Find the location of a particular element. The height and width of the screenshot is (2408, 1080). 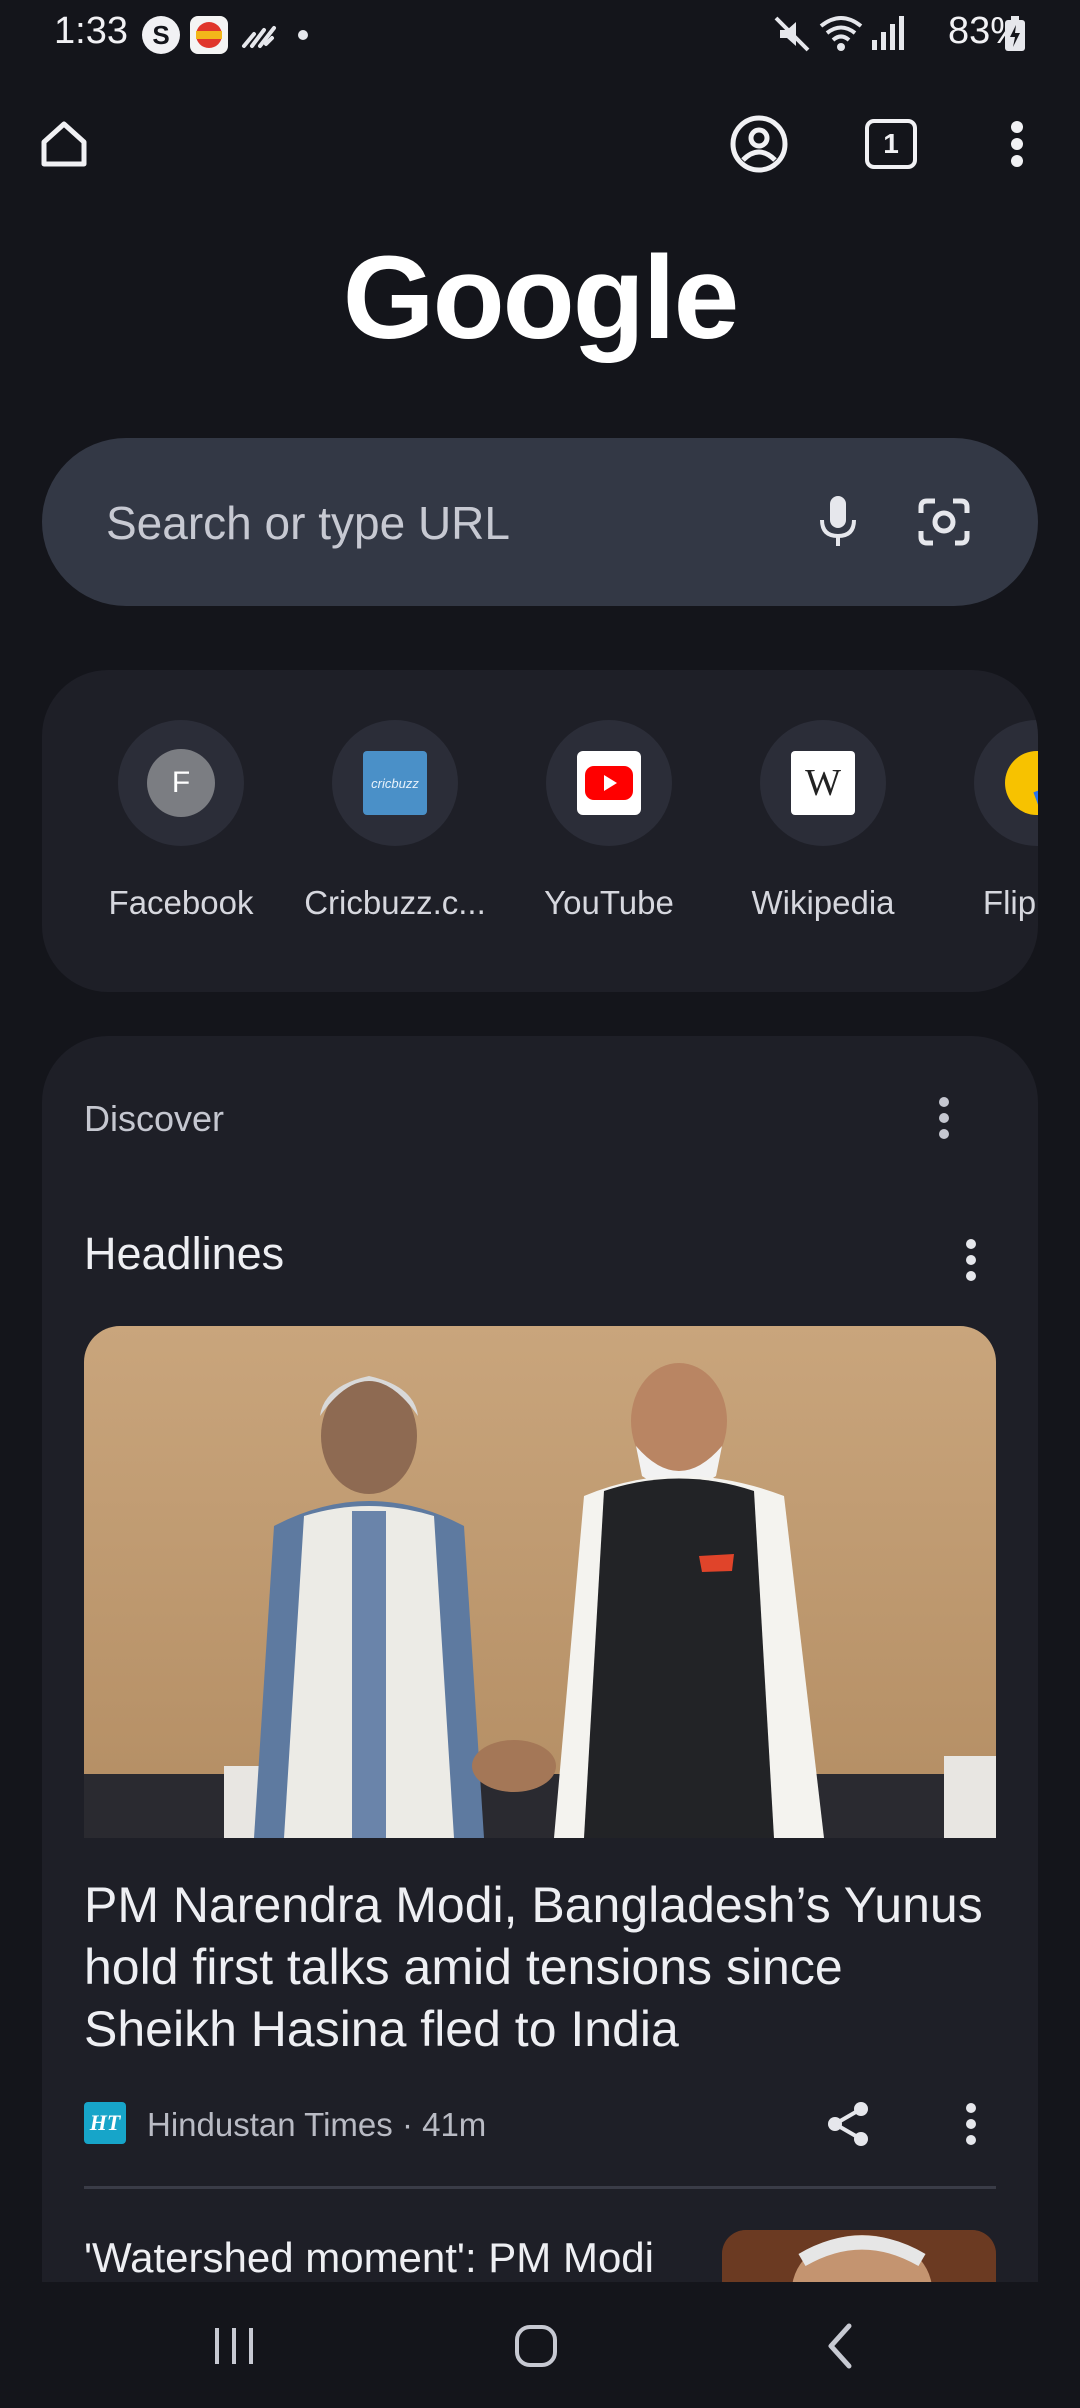

google-logo: Google is located at coordinates (540, 298).